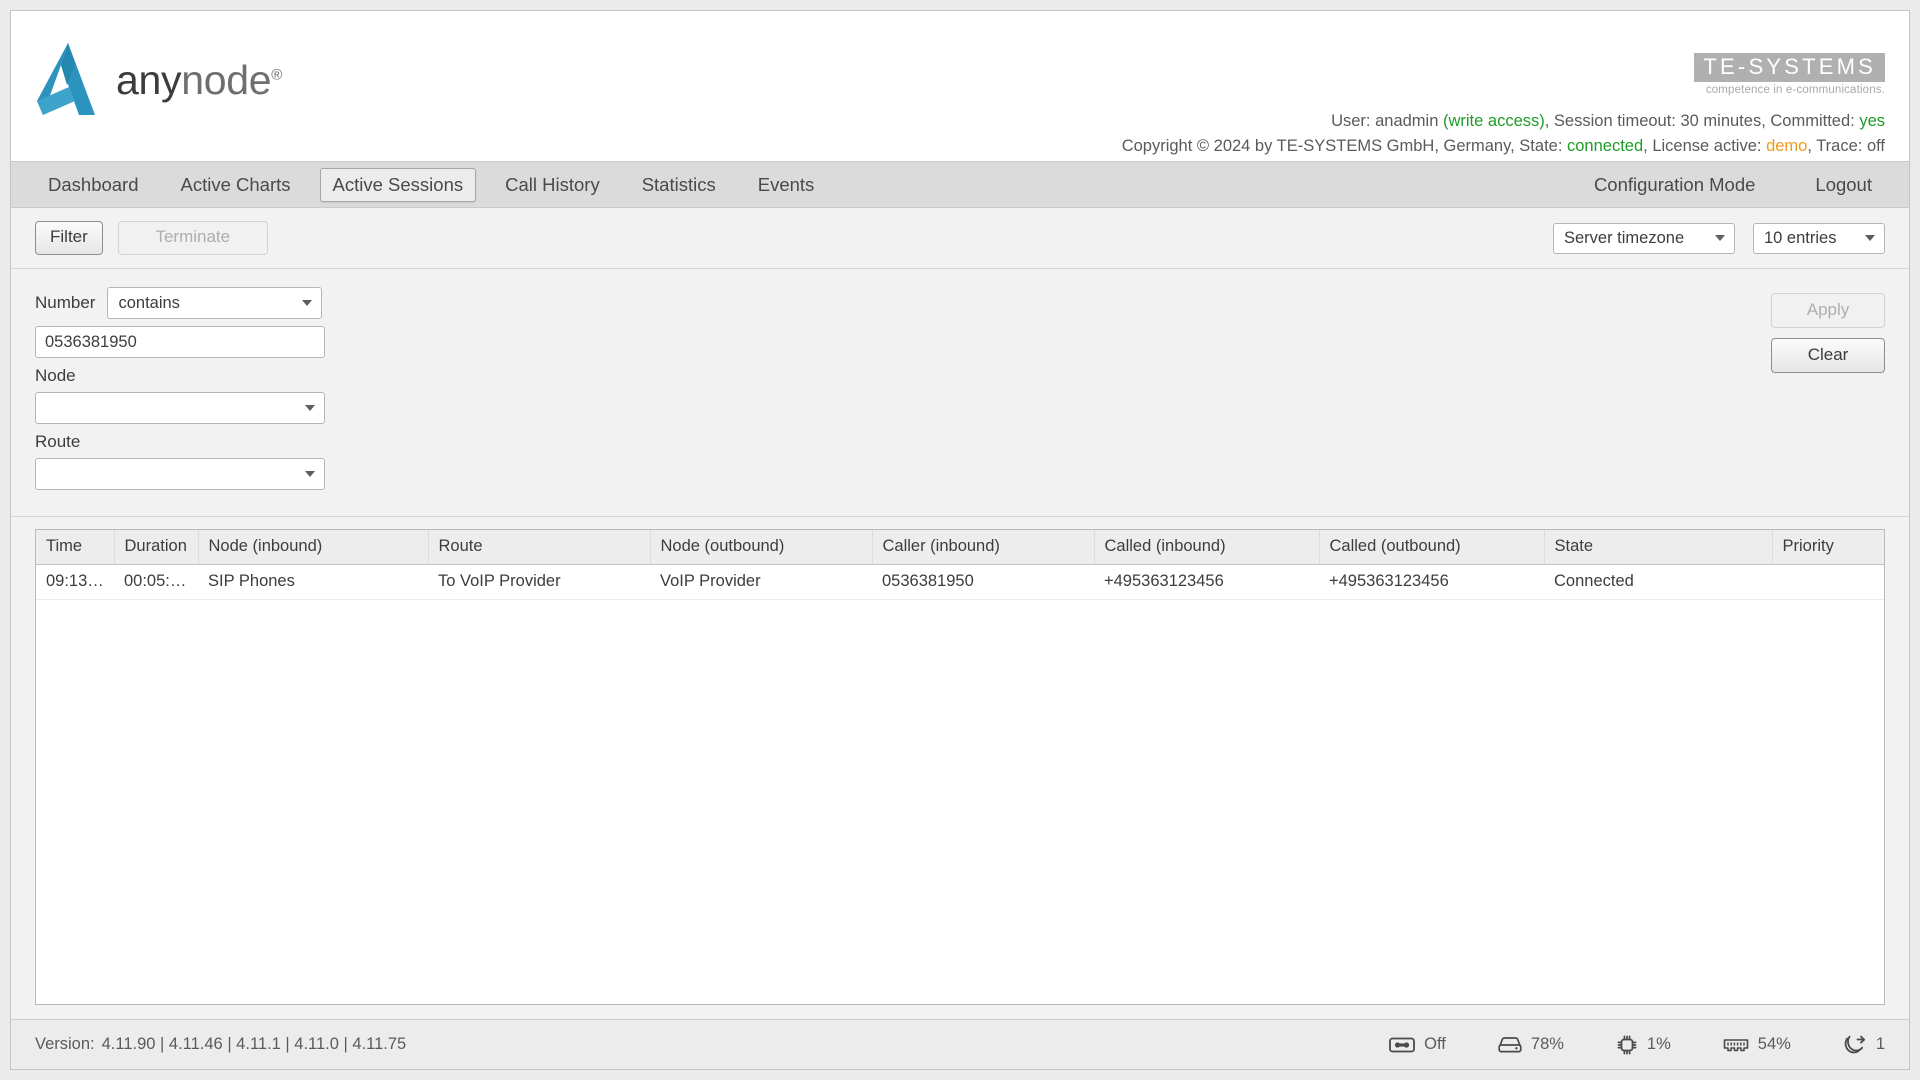 The width and height of the screenshot is (1920, 1080). Describe the element at coordinates (1207, 547) in the screenshot. I see `col-called-inbound: Called (inbound)` at that location.